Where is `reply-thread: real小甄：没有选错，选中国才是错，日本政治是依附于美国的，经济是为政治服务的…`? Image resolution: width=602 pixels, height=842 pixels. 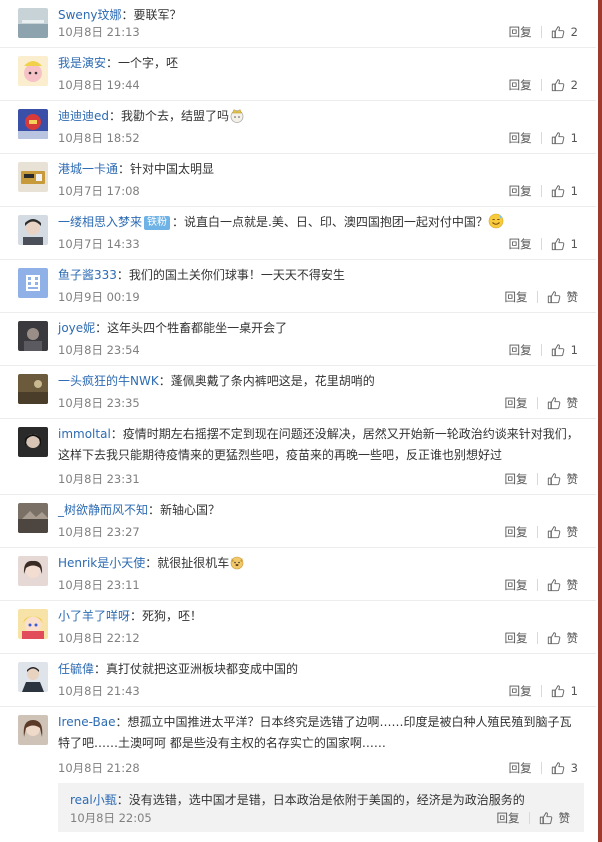 reply-thread: real小甄：没有选错，选中国才是错，日本政治是依附于美国的，经济是为政治服务的… is located at coordinates (321, 807).